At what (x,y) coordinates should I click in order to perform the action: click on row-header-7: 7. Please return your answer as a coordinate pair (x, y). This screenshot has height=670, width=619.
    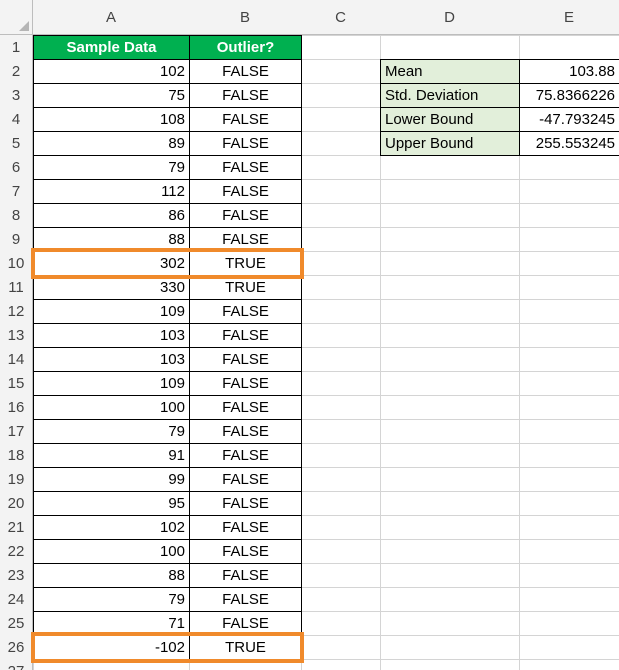
    Looking at the image, I should click on (16, 191).